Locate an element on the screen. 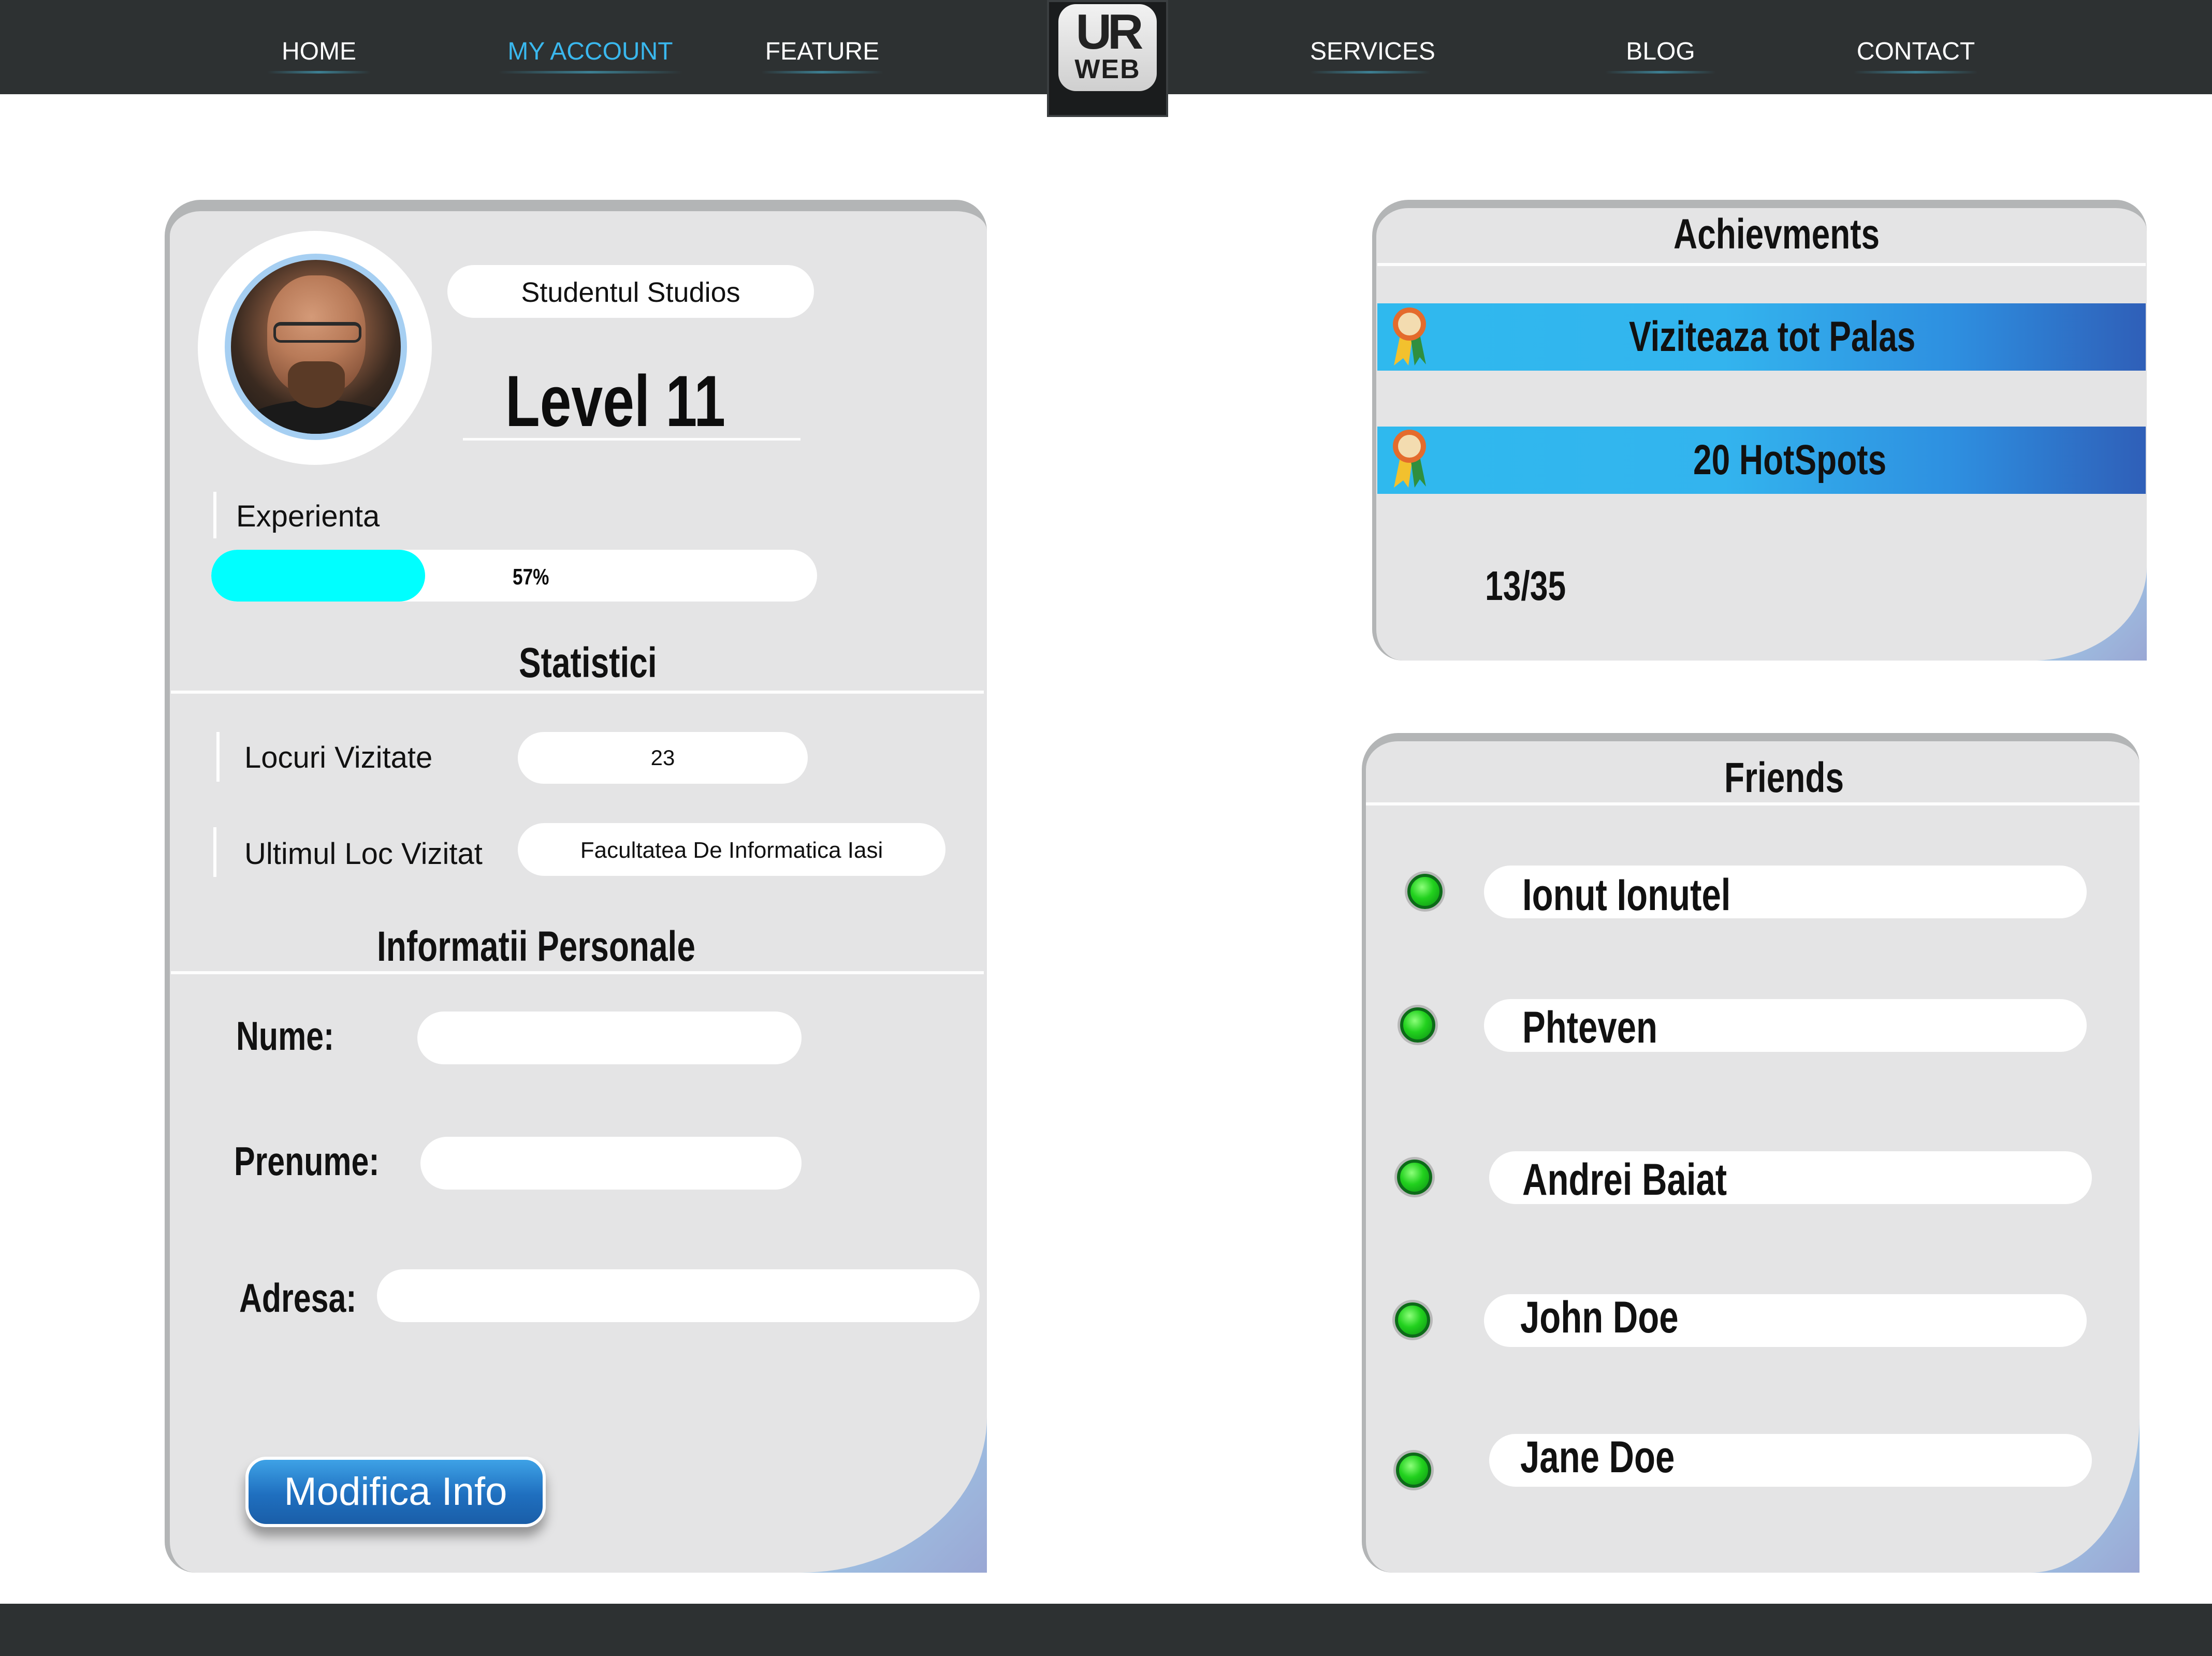  achievements-title: Achievments is located at coordinates (1776, 234).